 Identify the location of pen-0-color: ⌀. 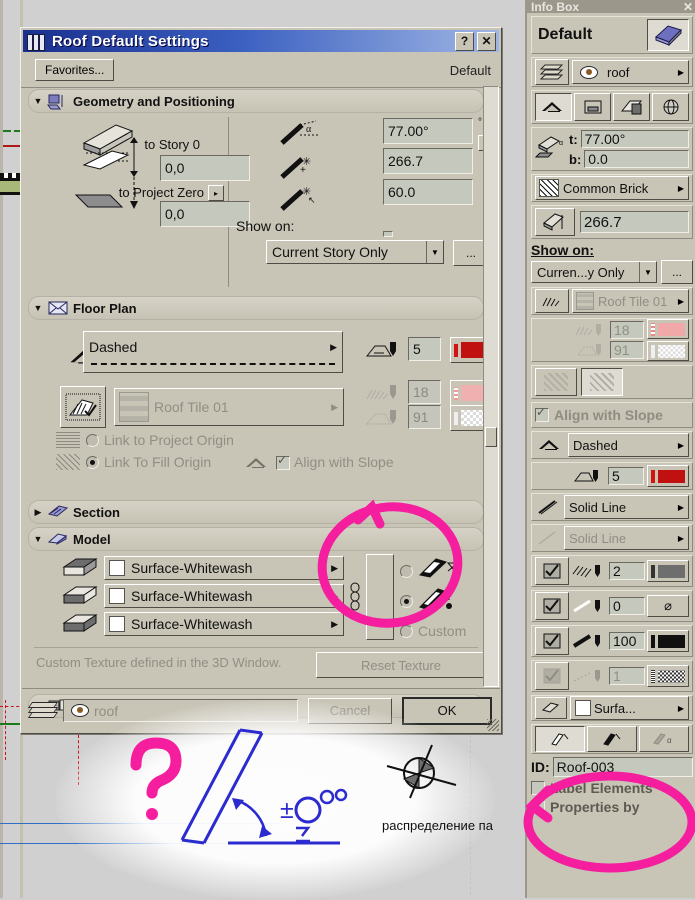
(668, 606).